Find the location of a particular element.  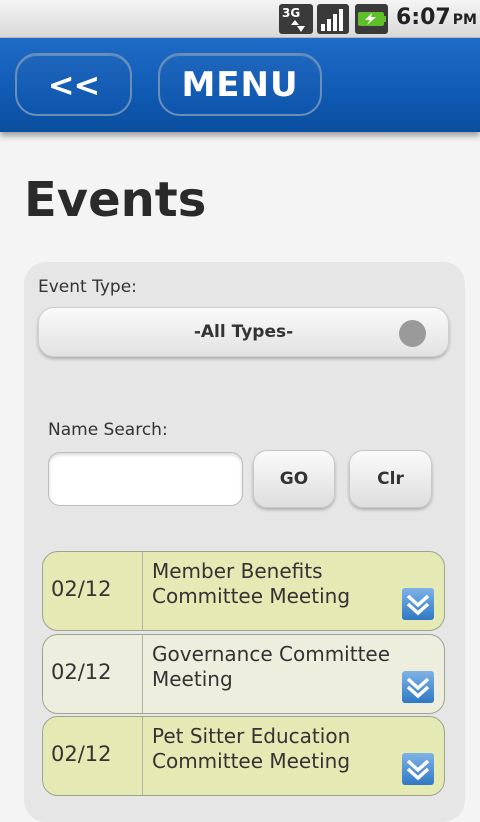

event-row: 02/12 Governance Committee Meeting is located at coordinates (243, 674).